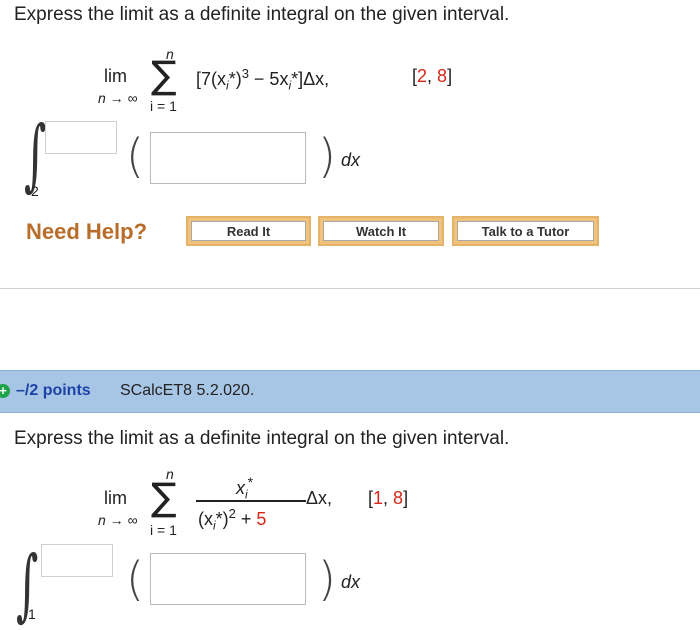 Image resolution: width=700 pixels, height=630 pixels. I want to click on need-help-label: Need Help?, so click(87, 231).